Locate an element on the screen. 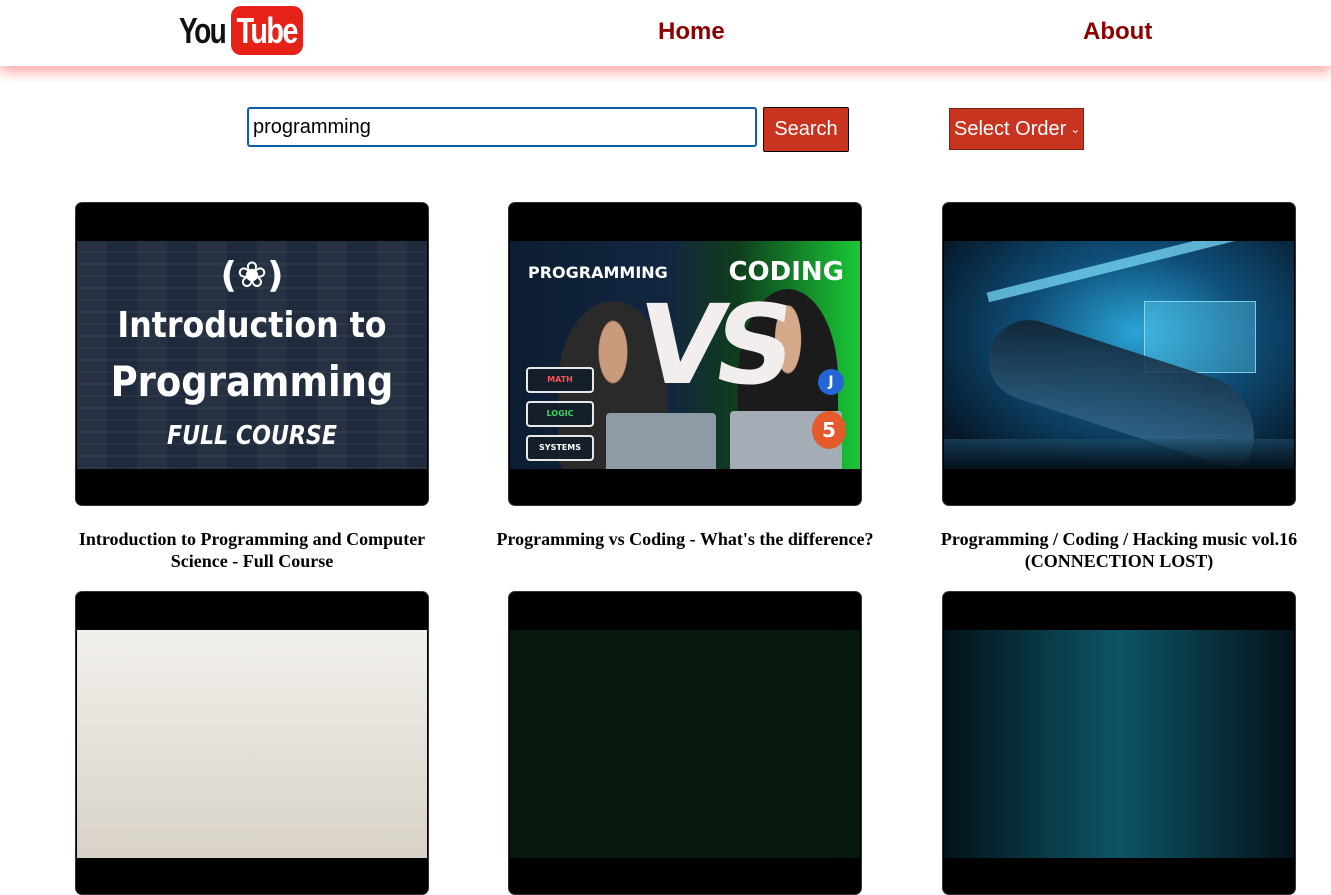  thumbnail-left-label: PROGRAMMING is located at coordinates (598, 272).